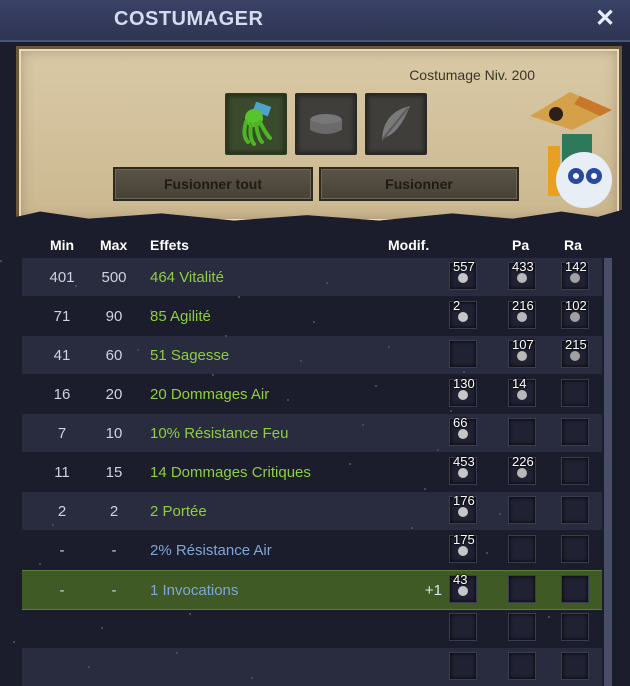 Image resolution: width=630 pixels, height=686 pixels. I want to click on rune-count: 176, so click(464, 500).